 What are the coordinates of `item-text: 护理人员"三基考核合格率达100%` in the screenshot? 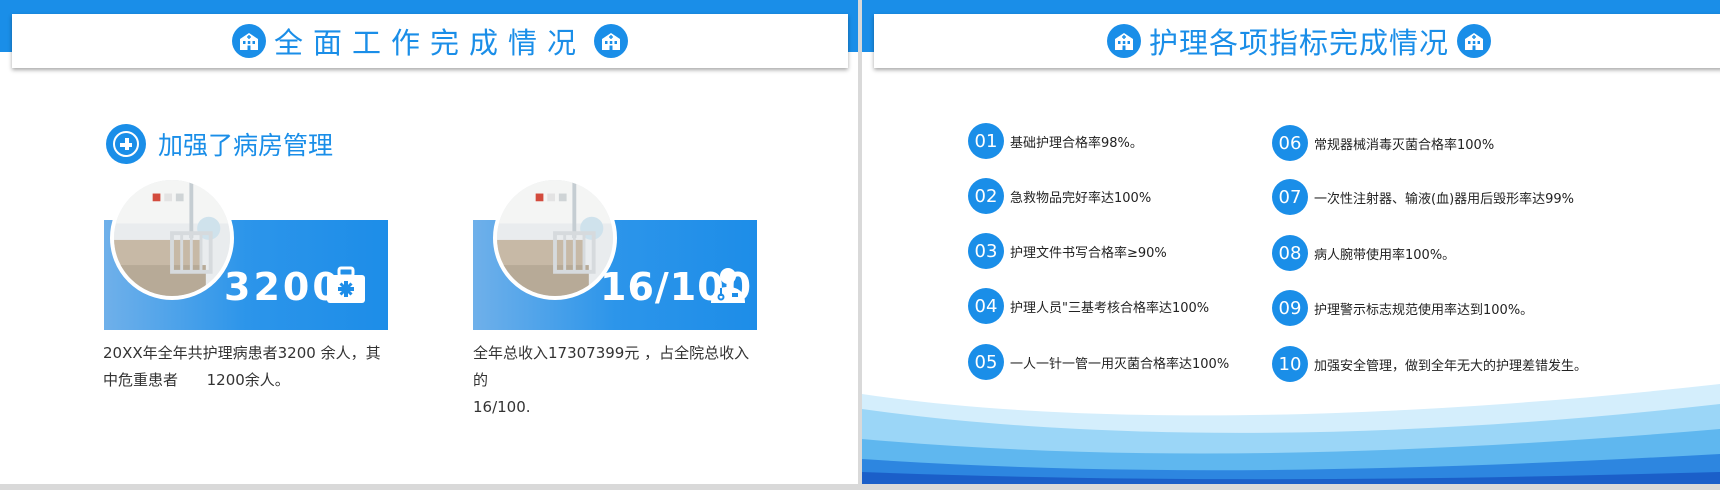 It's located at (1110, 308).